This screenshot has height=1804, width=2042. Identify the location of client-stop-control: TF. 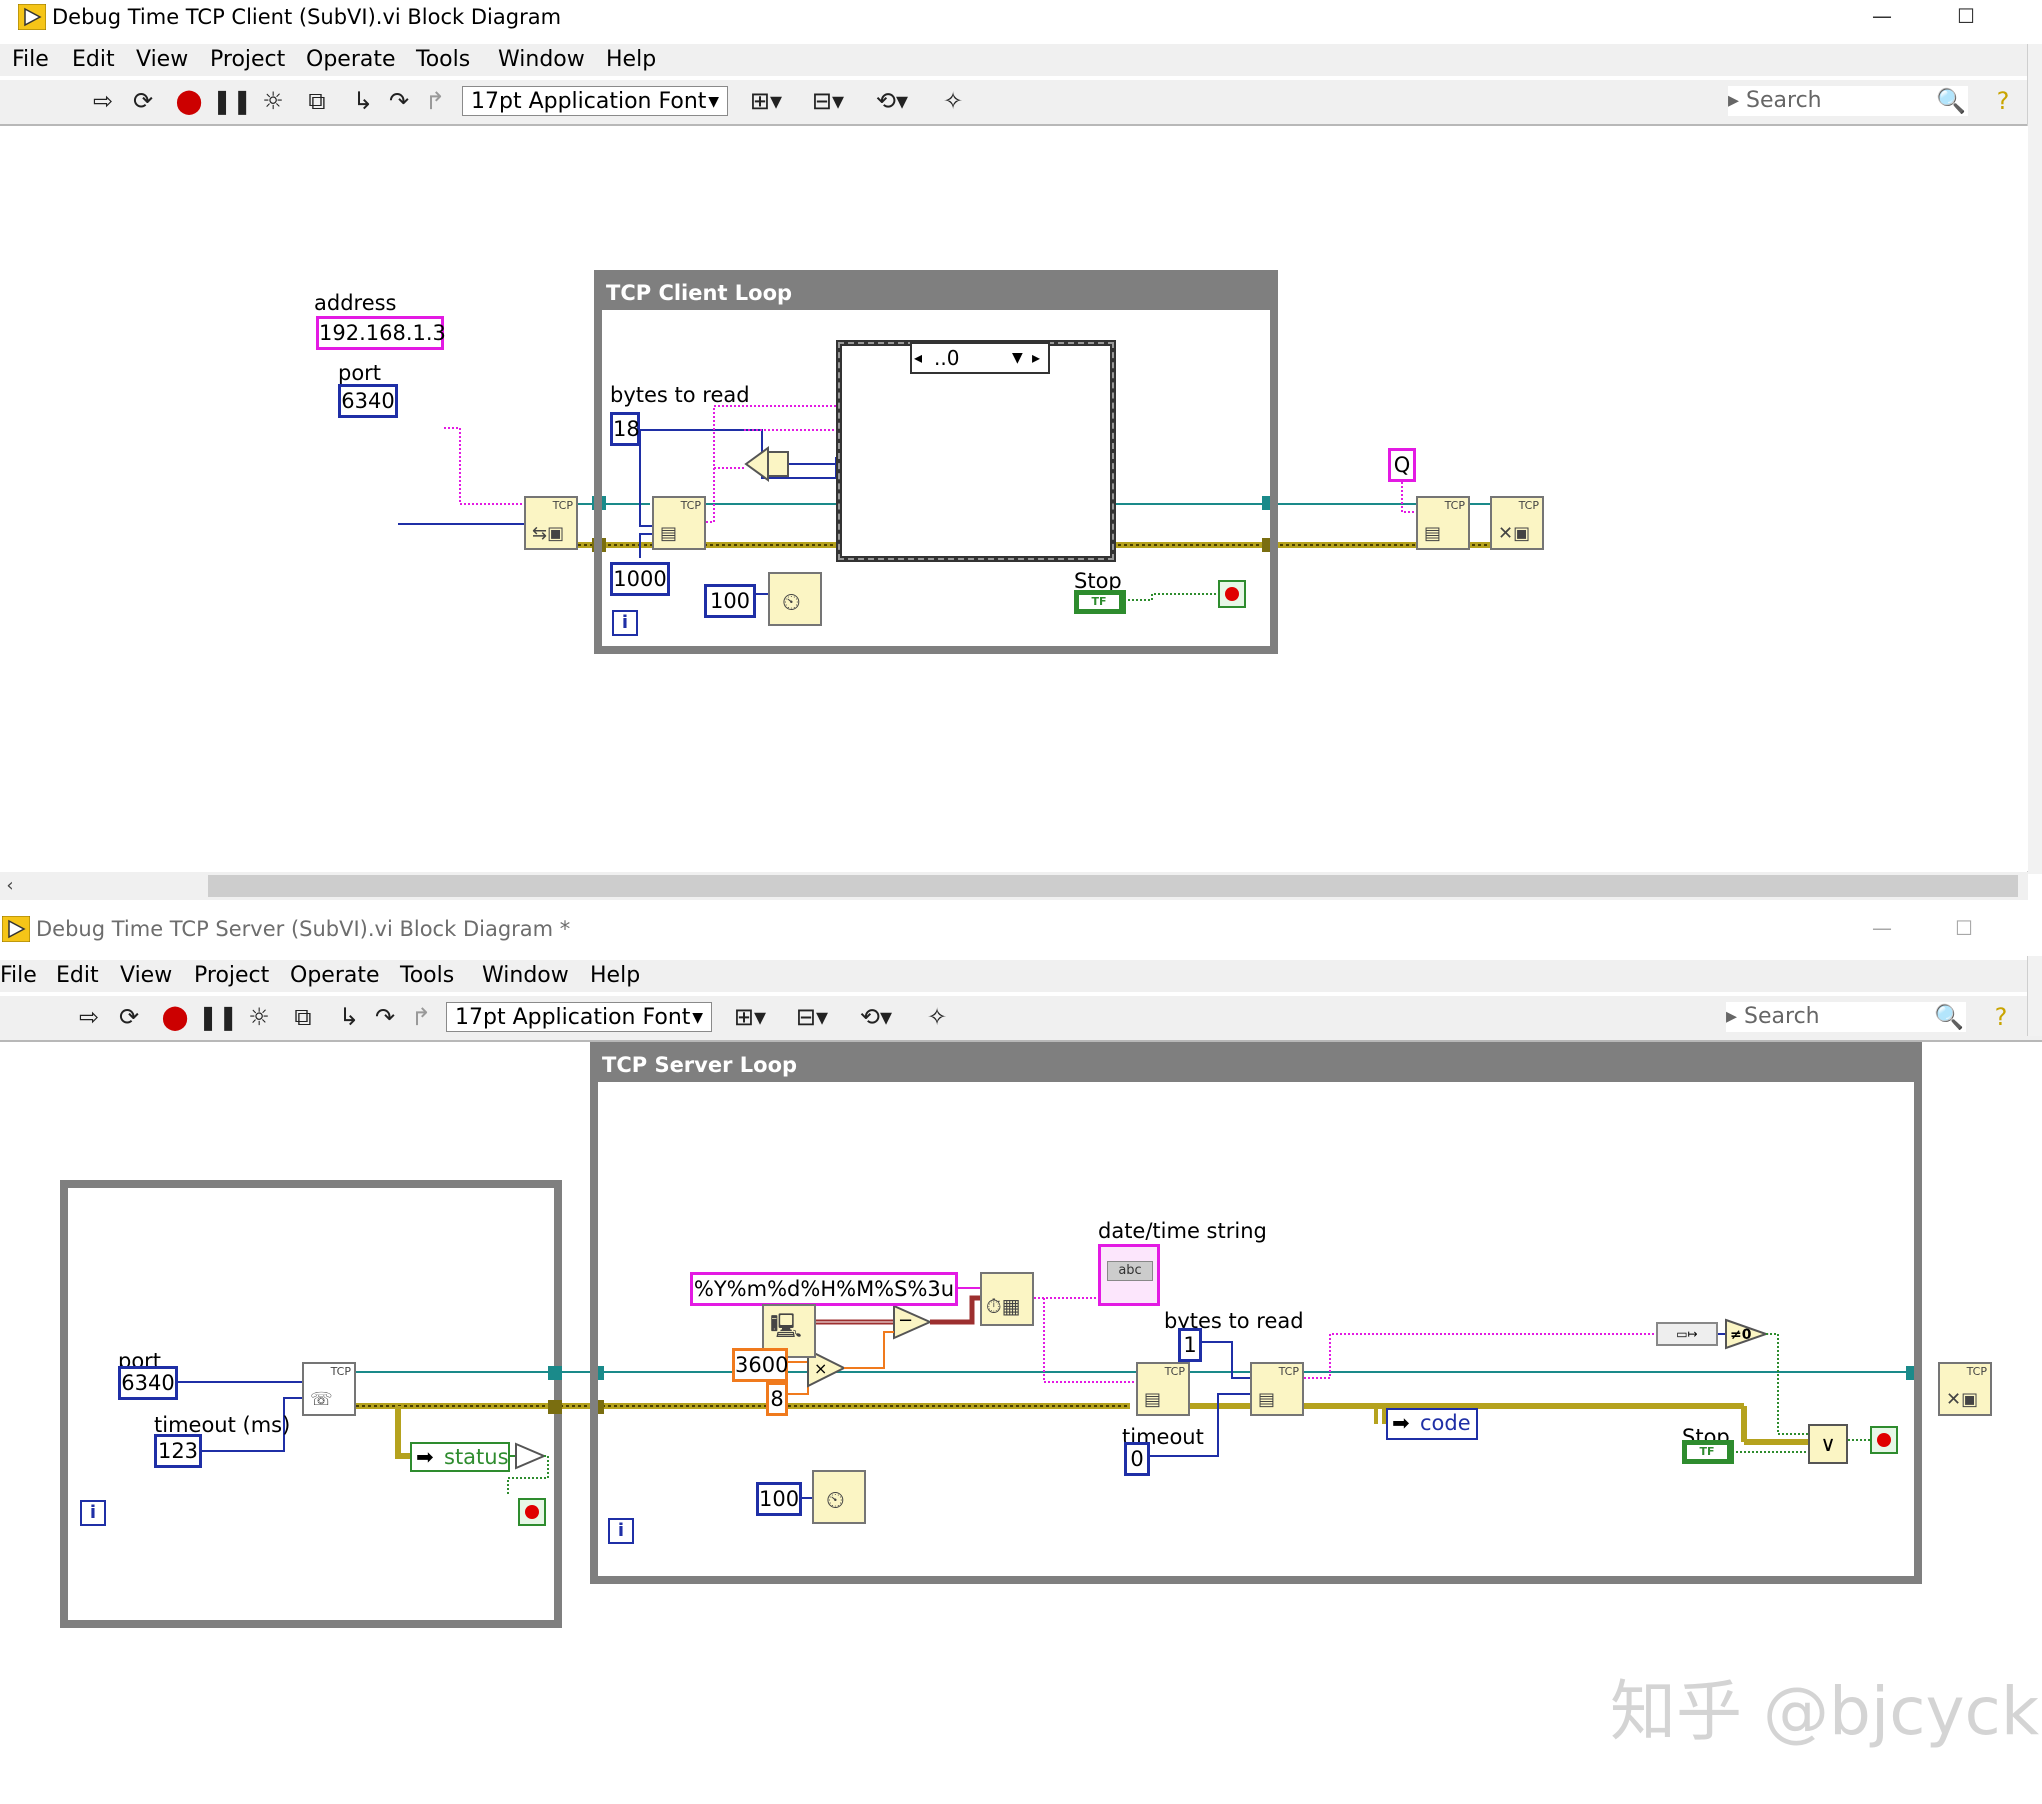
(1100, 602).